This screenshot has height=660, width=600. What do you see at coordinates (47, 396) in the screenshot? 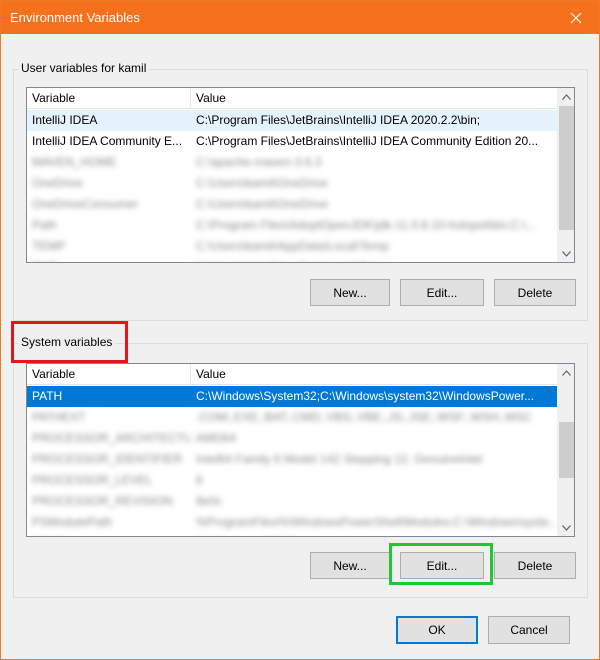
I see `variable-name-cell: PATH` at bounding box center [47, 396].